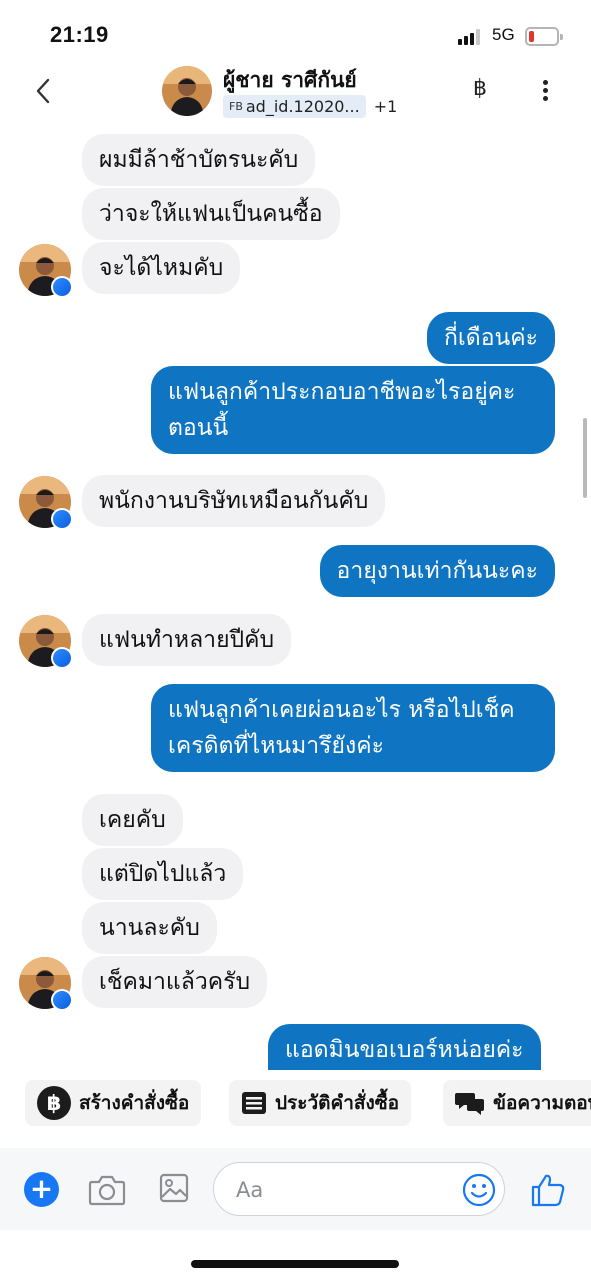 The width and height of the screenshot is (591, 1280). What do you see at coordinates (163, 874) in the screenshot?
I see `message-incoming: แต่ปิดไปแล้ว` at bounding box center [163, 874].